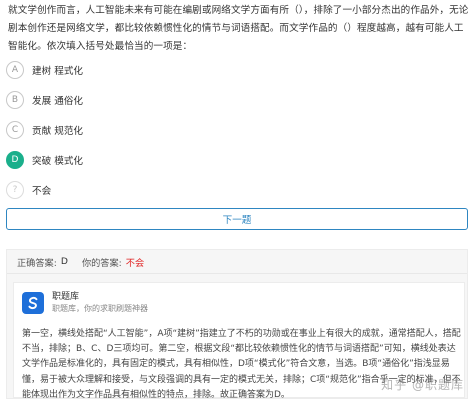 The width and height of the screenshot is (474, 399). What do you see at coordinates (58, 71) in the screenshot?
I see `option-a-text: 建树 程式化` at bounding box center [58, 71].